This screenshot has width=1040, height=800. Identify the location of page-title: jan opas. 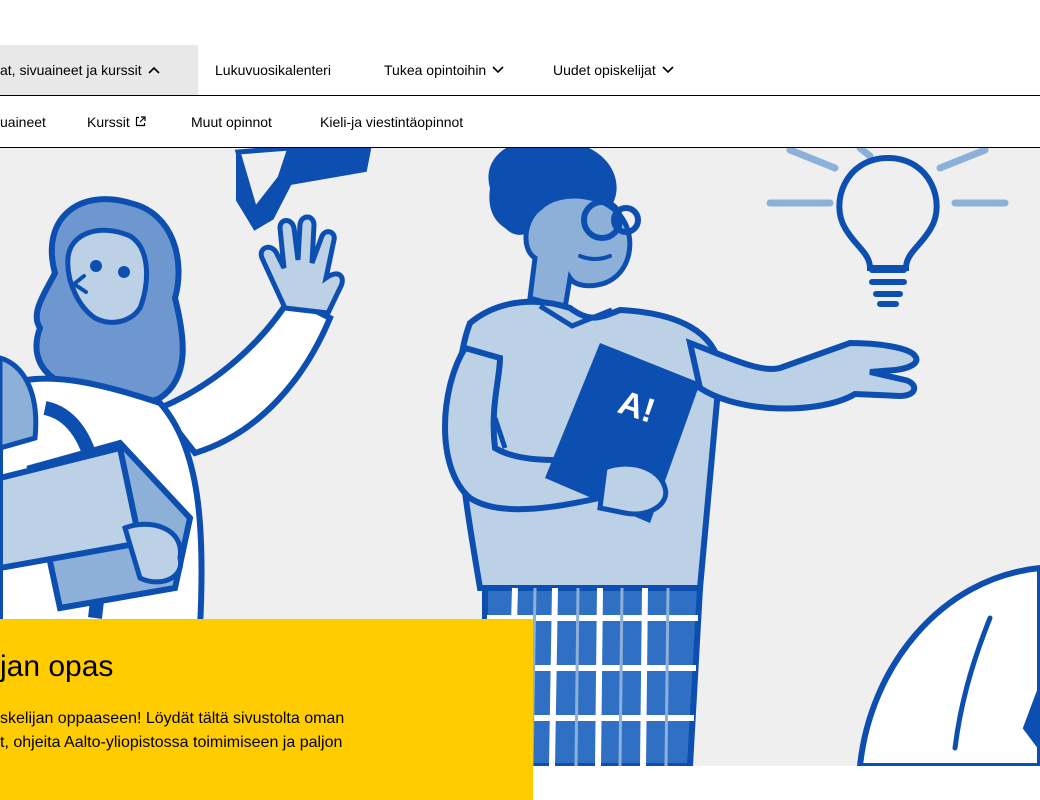
(57, 666).